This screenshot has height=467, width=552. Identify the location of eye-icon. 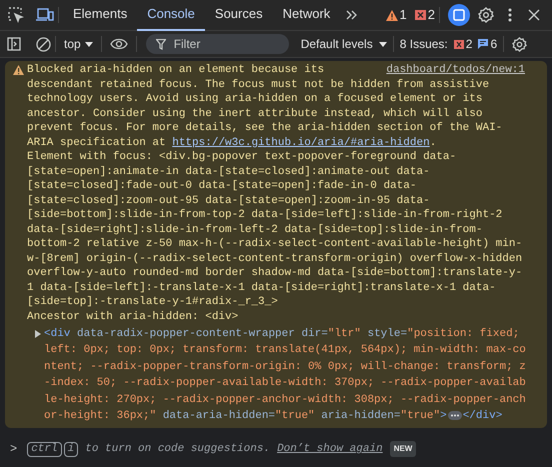
(119, 44).